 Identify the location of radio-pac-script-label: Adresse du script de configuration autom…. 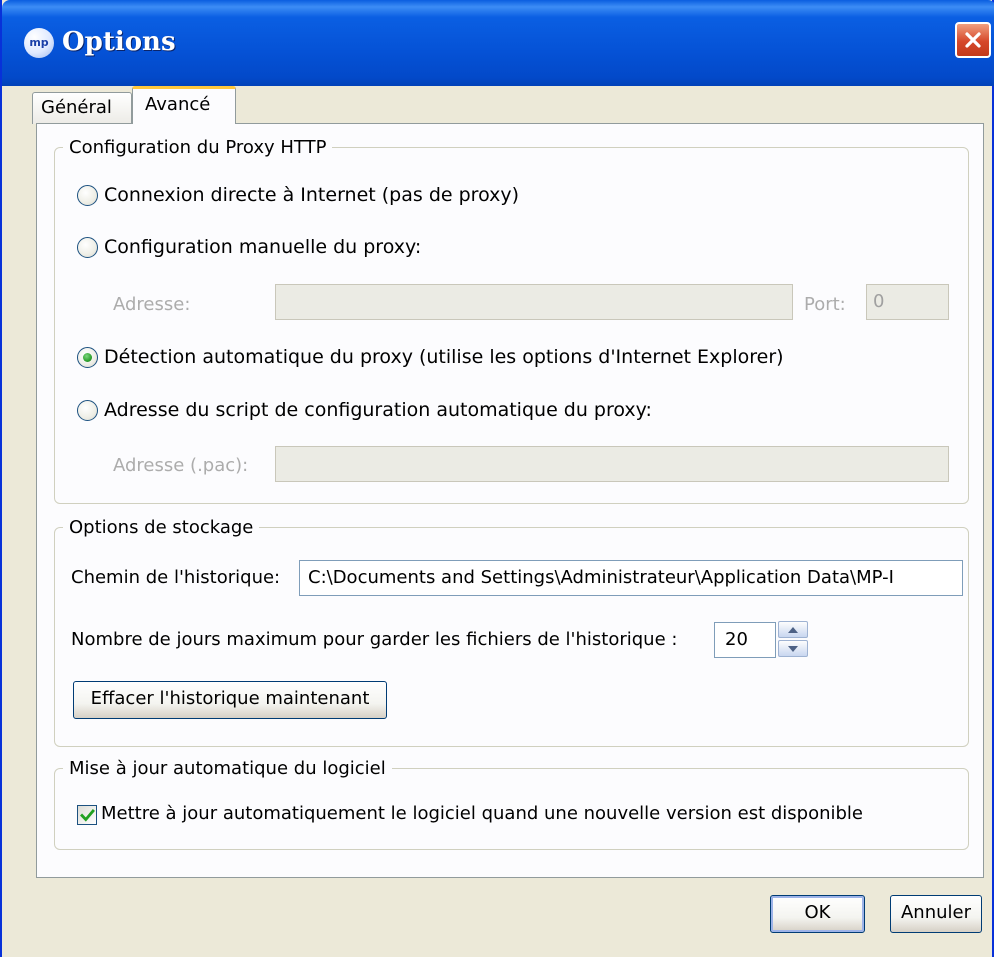
(378, 410).